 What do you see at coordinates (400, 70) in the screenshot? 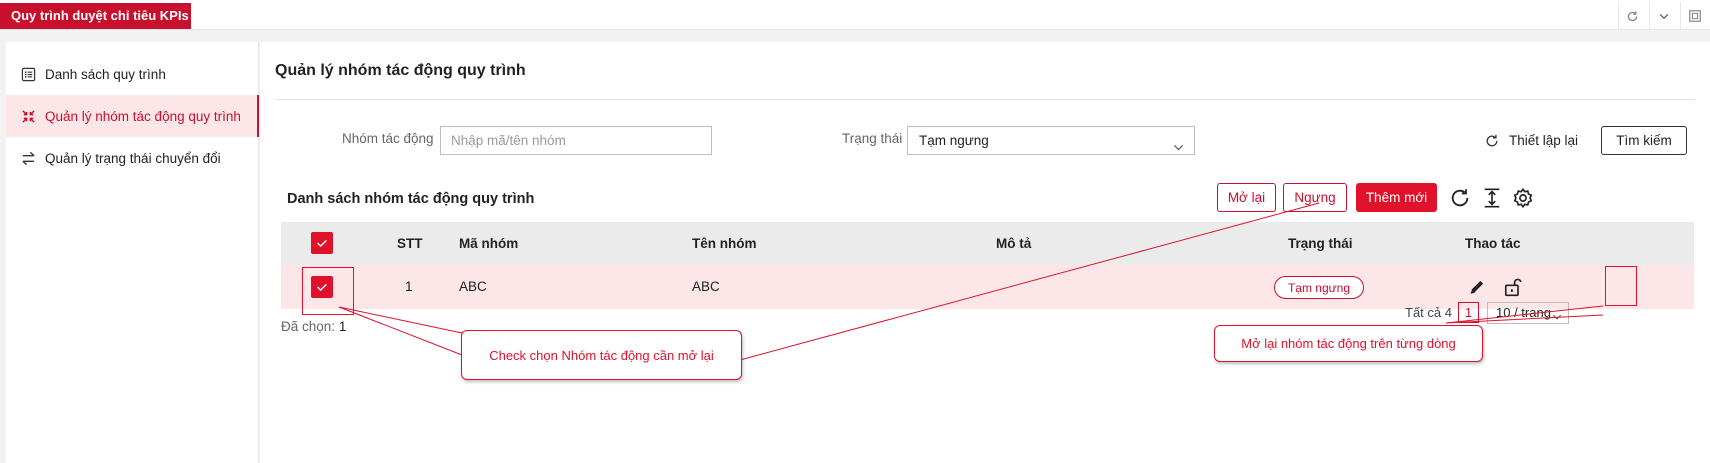
I see `page-title: Quản lý nhóm tác động quy trình` at bounding box center [400, 70].